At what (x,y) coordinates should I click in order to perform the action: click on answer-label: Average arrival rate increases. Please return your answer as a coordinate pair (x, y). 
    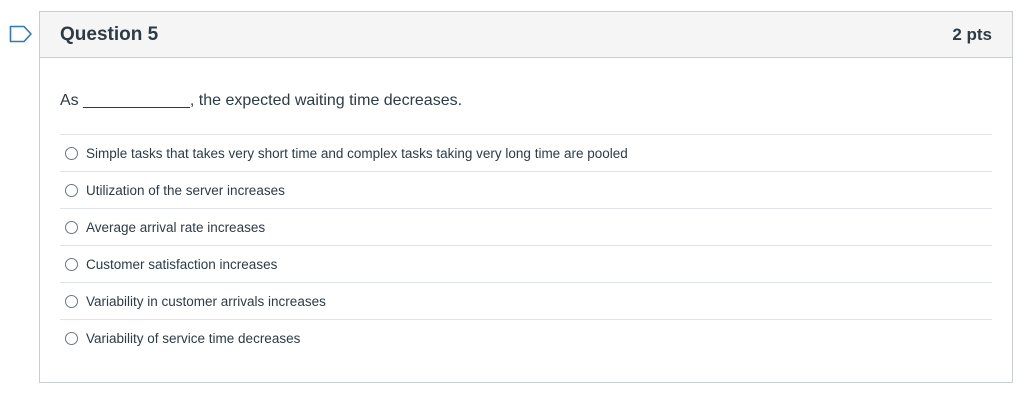
    Looking at the image, I should click on (176, 227).